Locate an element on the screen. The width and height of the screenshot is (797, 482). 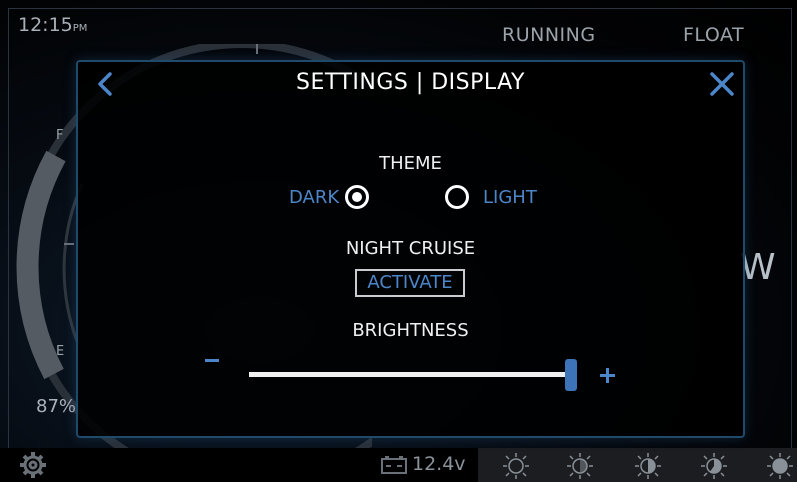
brightness-decrease-button is located at coordinates (212, 360).